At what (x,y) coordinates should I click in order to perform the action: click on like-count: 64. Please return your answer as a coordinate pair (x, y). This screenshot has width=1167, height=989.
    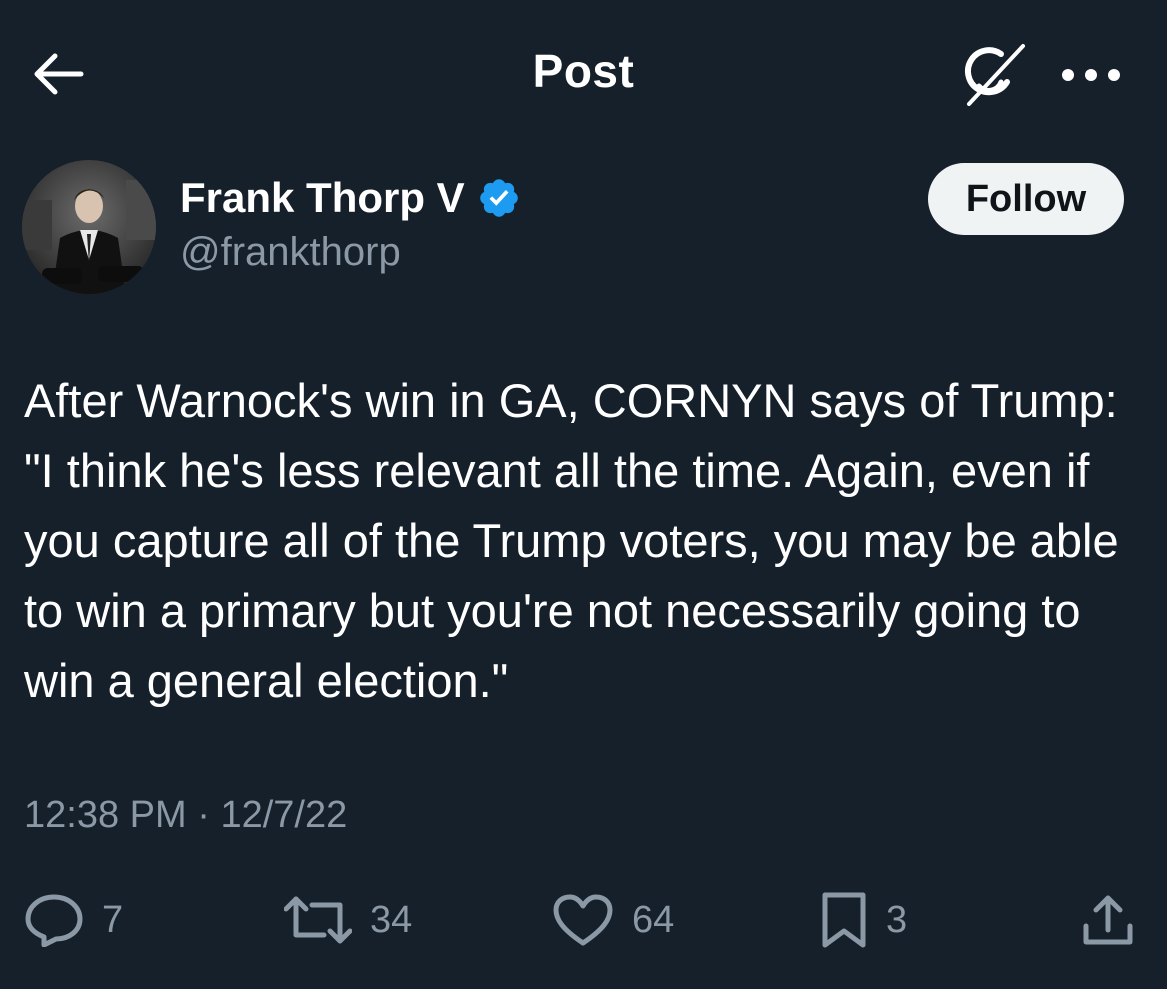
    Looking at the image, I should click on (653, 919).